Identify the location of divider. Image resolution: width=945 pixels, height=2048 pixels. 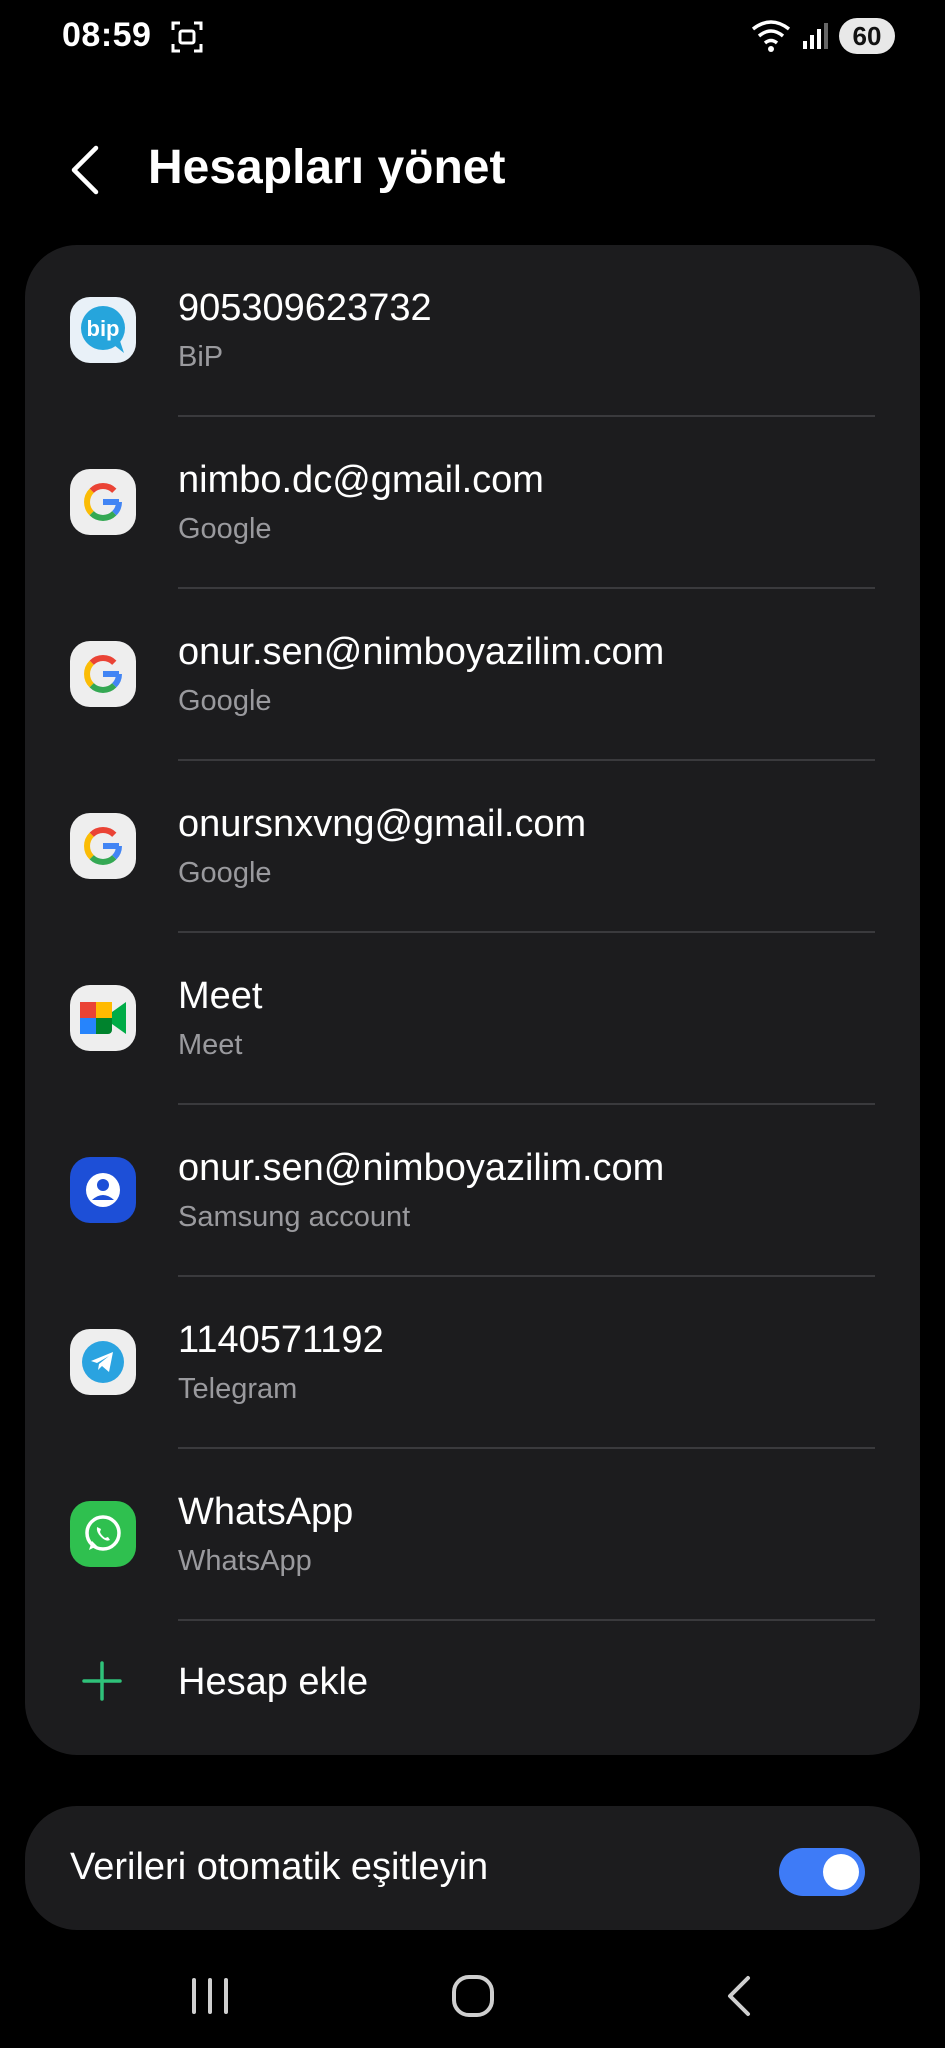
(526, 1620).